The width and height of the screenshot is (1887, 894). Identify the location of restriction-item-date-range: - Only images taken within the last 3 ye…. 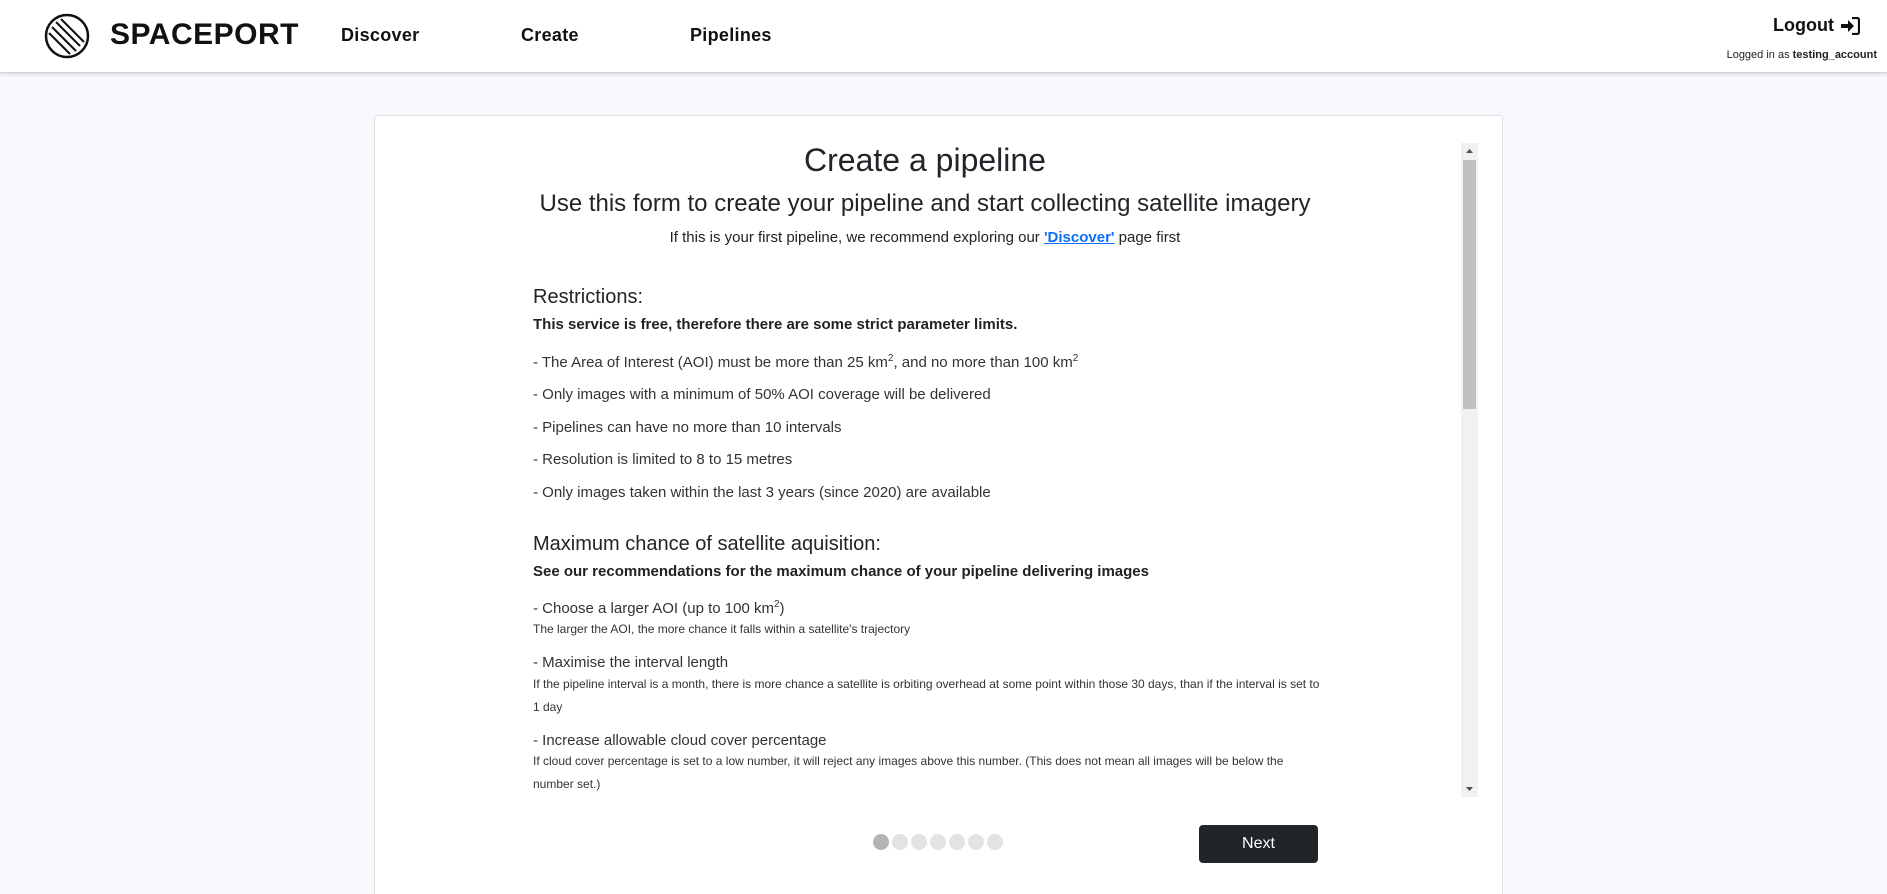
(762, 492).